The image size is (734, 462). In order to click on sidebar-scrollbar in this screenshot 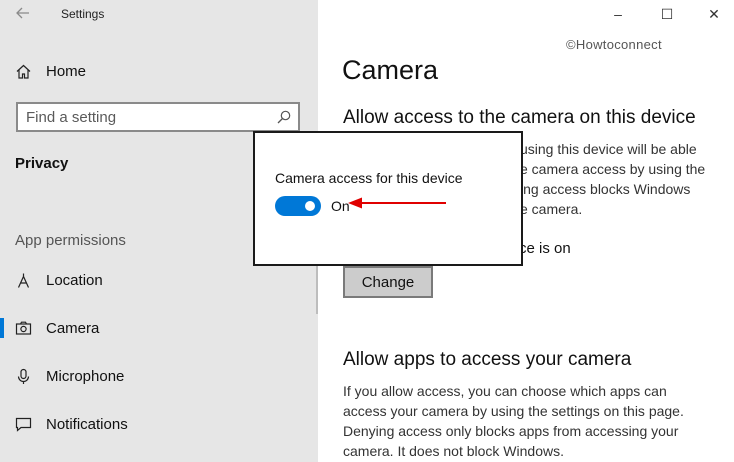, I will do `click(317, 286)`.